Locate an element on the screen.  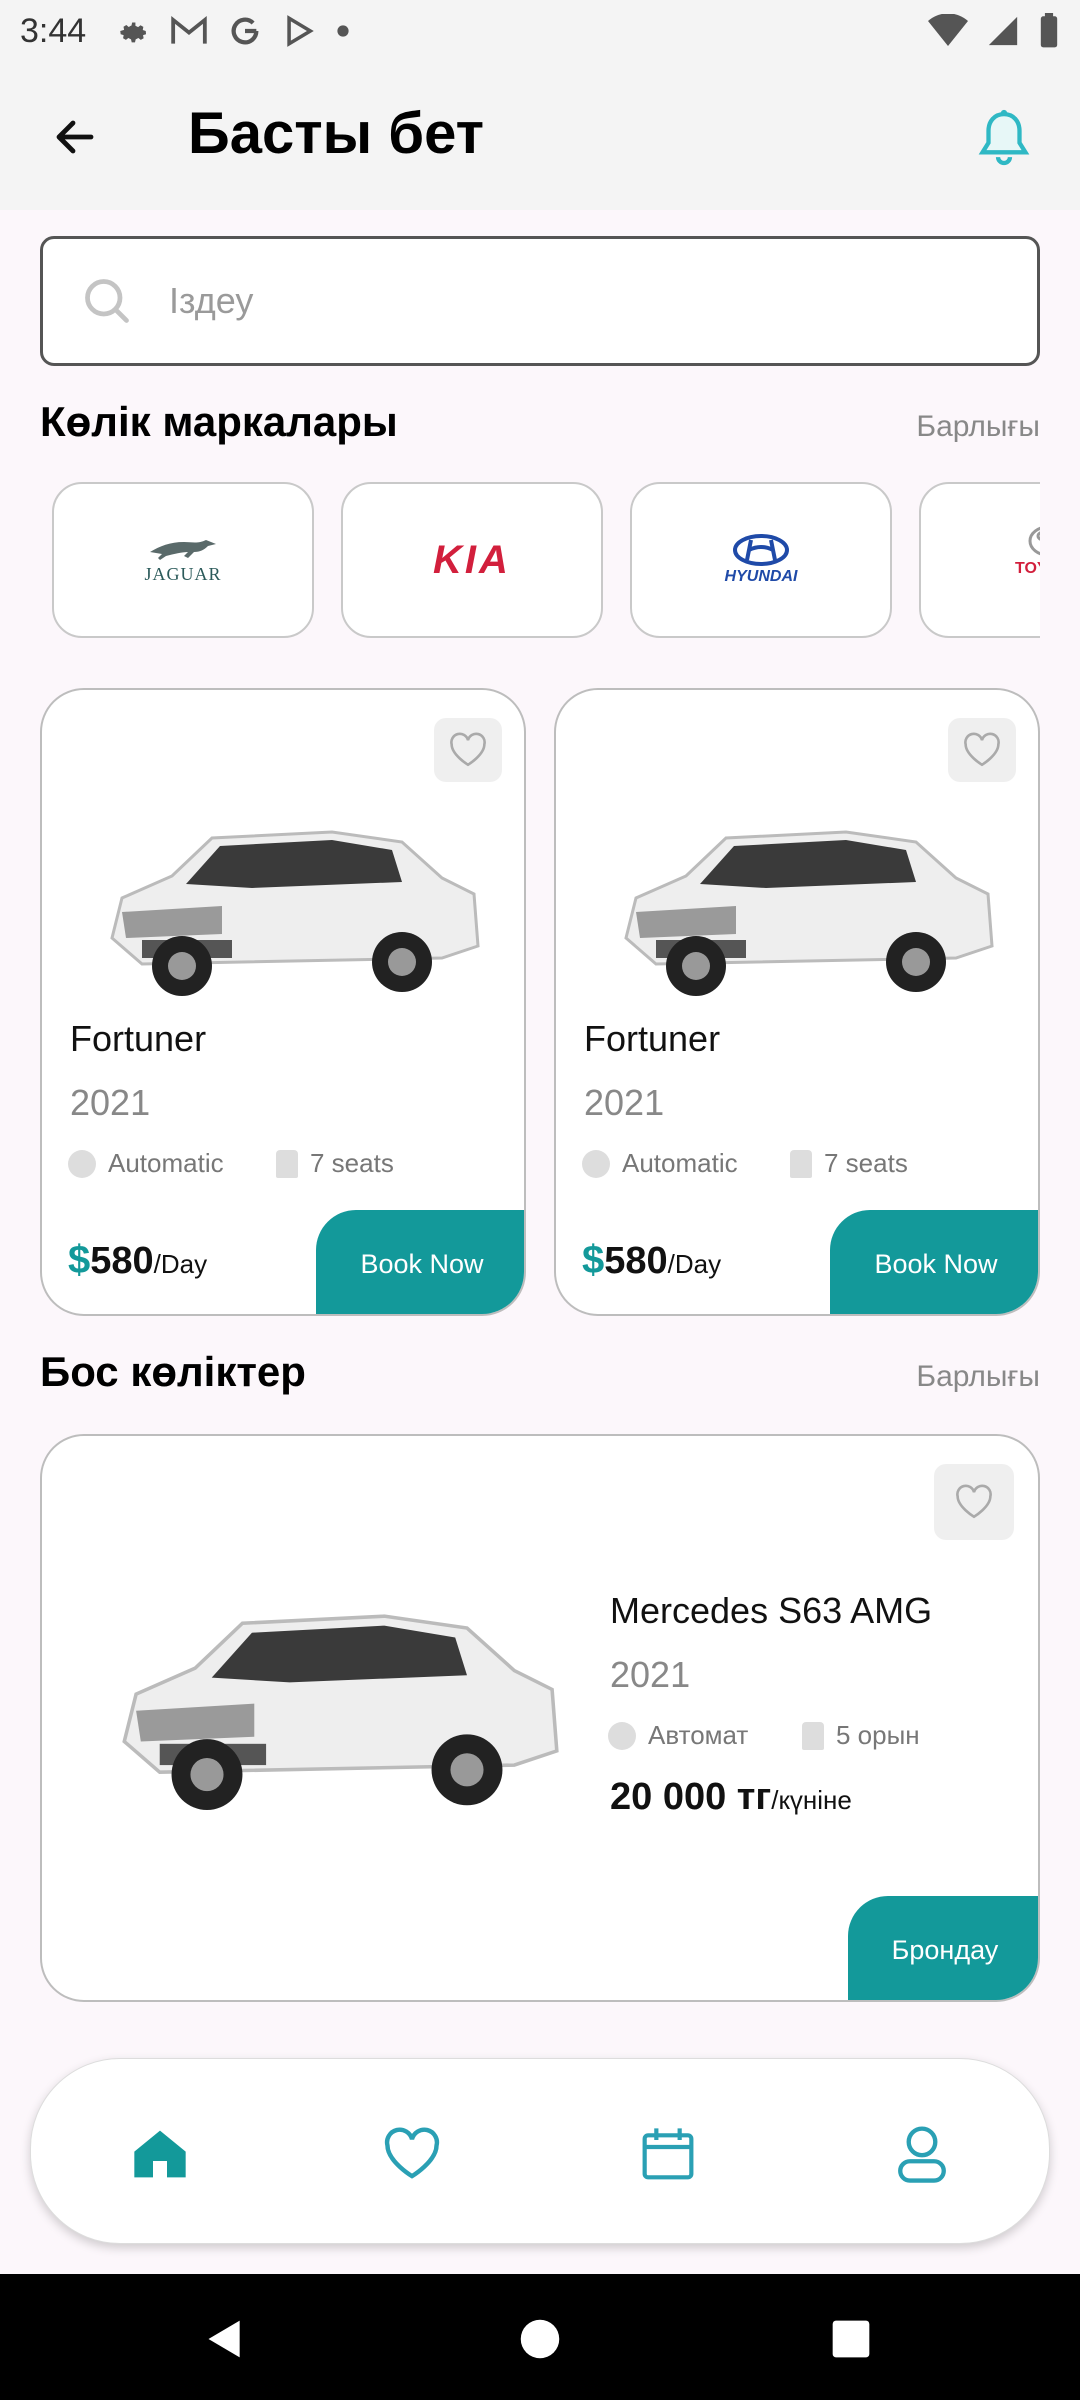
search-icon is located at coordinates (107, 301).